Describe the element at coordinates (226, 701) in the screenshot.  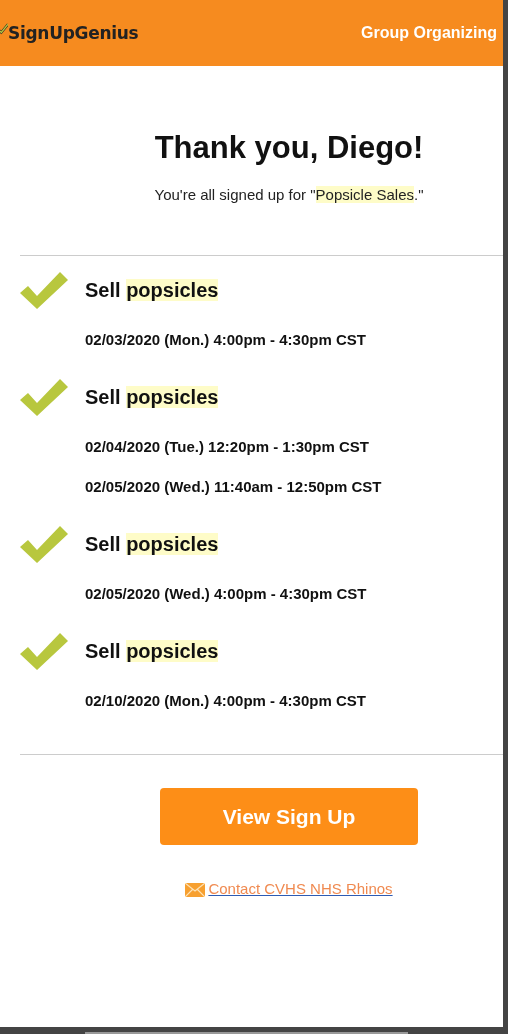
I see `slot-time: 02/10/2020 (Mon.) 4:00pm - 4:30pm CST` at that location.